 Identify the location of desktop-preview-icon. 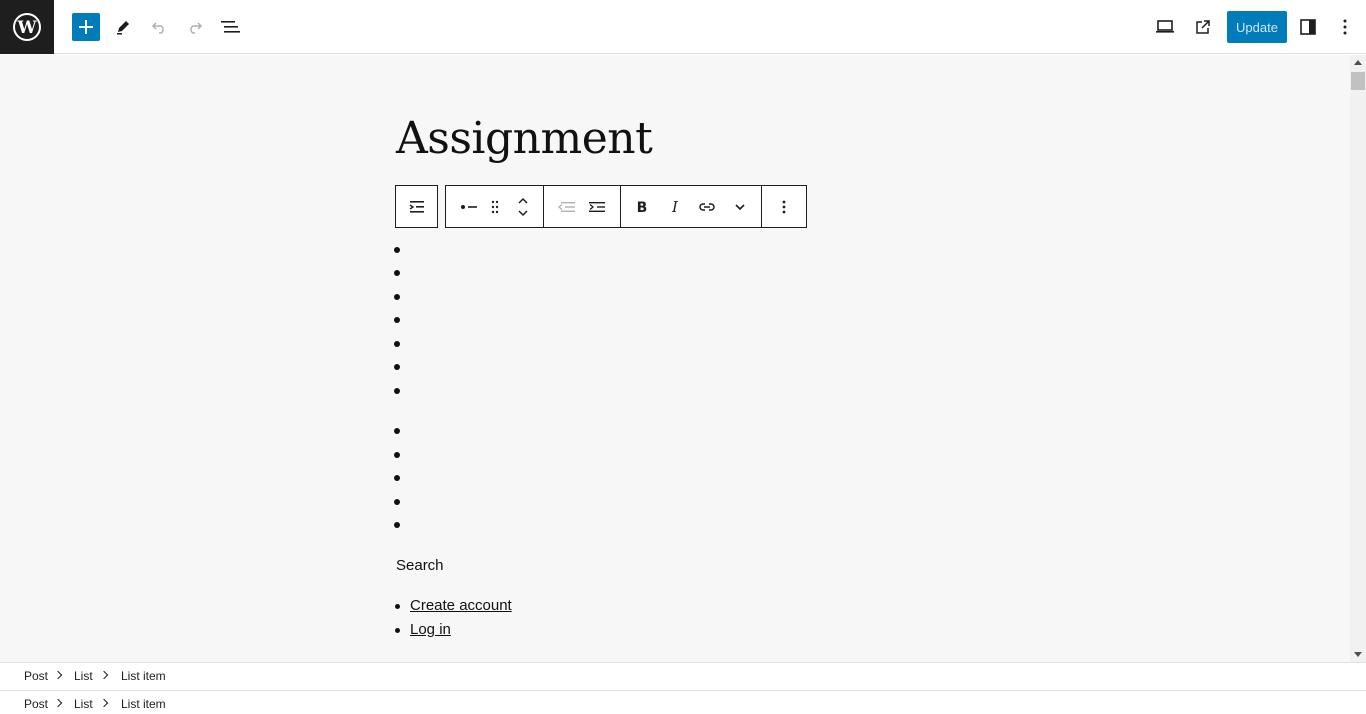
(1165, 26).